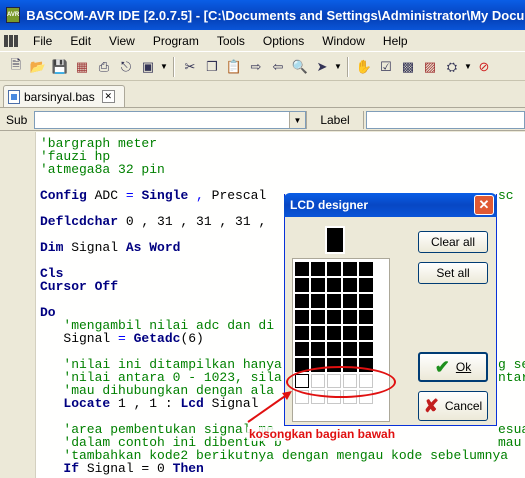  I want to click on menu-tools: Tools, so click(231, 41).